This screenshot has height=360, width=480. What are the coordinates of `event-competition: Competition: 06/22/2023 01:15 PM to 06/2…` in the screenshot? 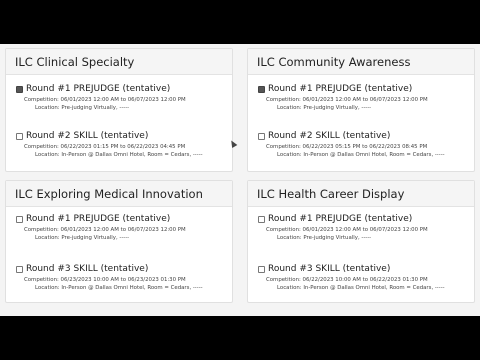 It's located at (105, 147).